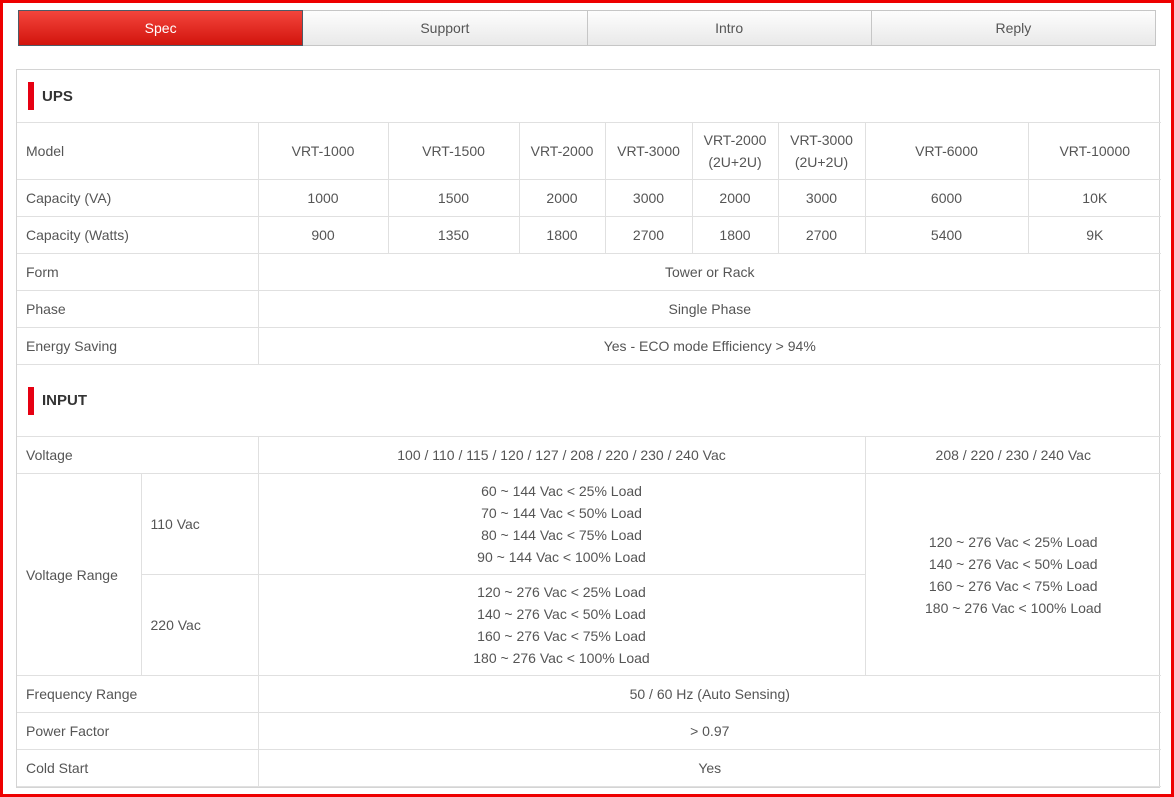 This screenshot has height=797, width=1174. I want to click on sub-label-110vac: 110 Vac, so click(199, 524).